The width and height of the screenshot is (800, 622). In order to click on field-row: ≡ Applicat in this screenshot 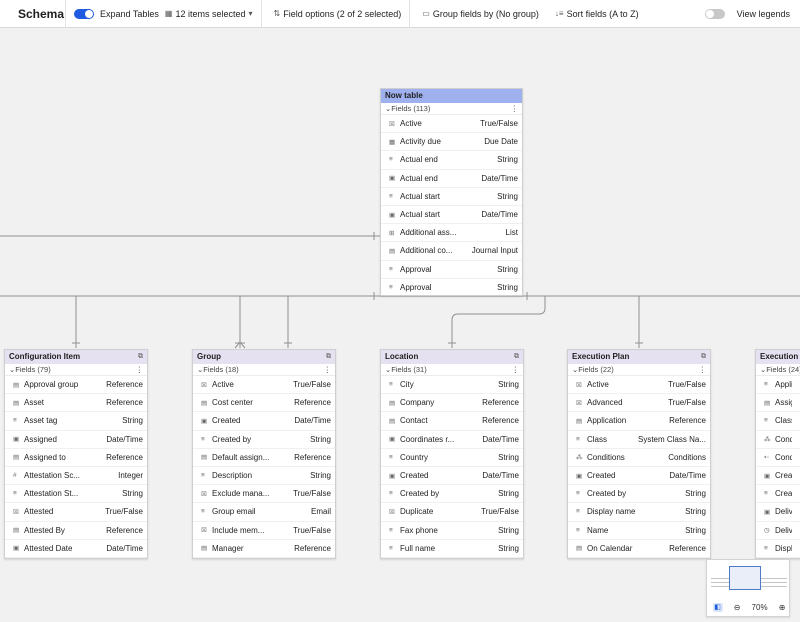, I will do `click(778, 385)`.